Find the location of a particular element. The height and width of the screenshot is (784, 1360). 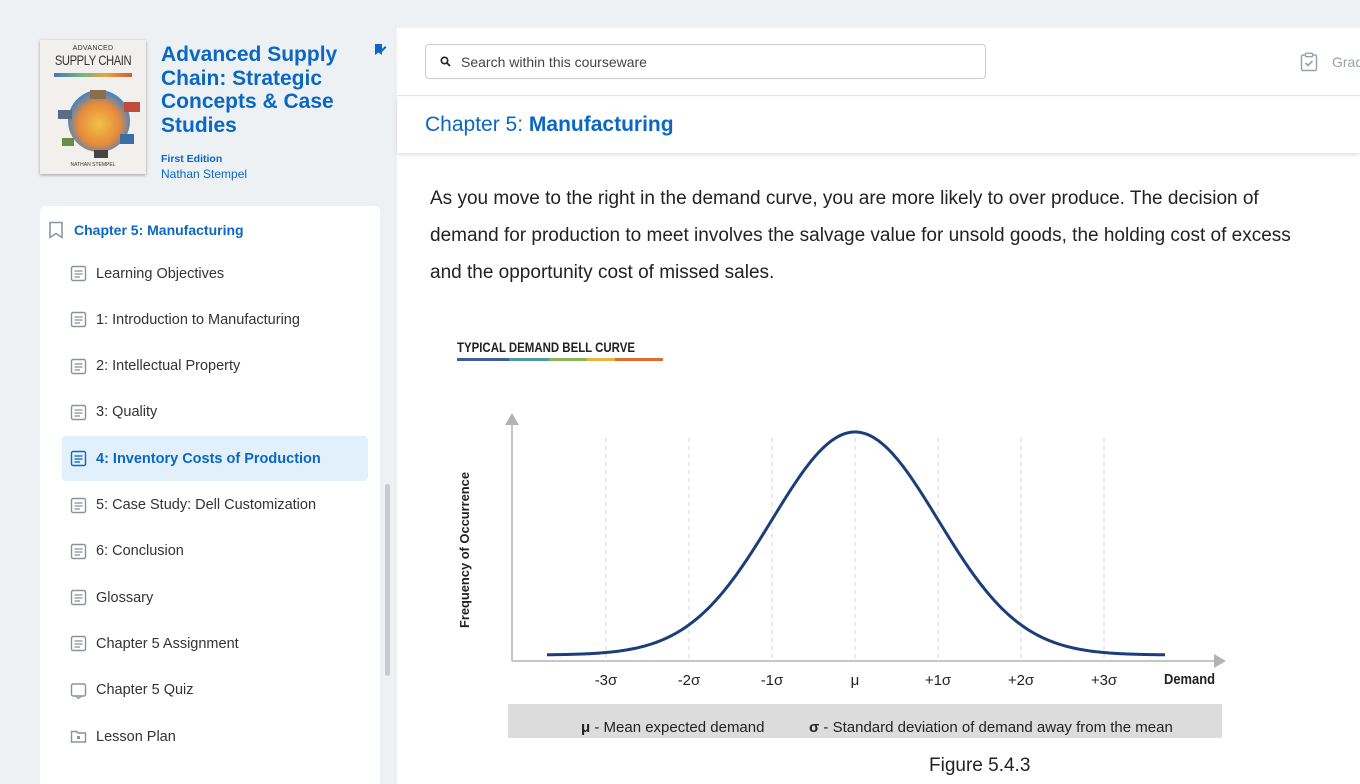

x-axis-label: Demand is located at coordinates (1189, 679).